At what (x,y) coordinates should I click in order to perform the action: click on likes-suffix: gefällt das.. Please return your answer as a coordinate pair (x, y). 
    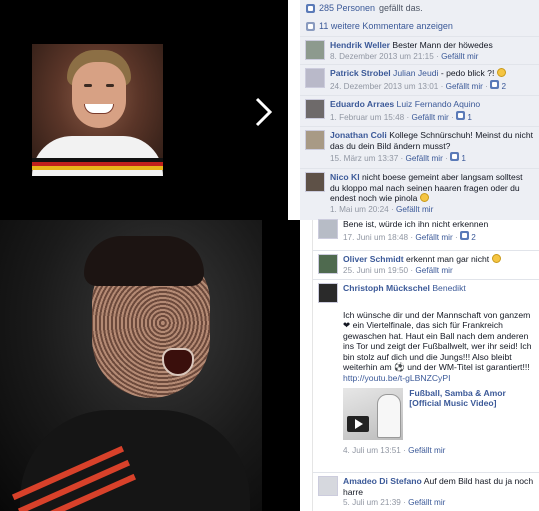
    Looking at the image, I should click on (401, 8).